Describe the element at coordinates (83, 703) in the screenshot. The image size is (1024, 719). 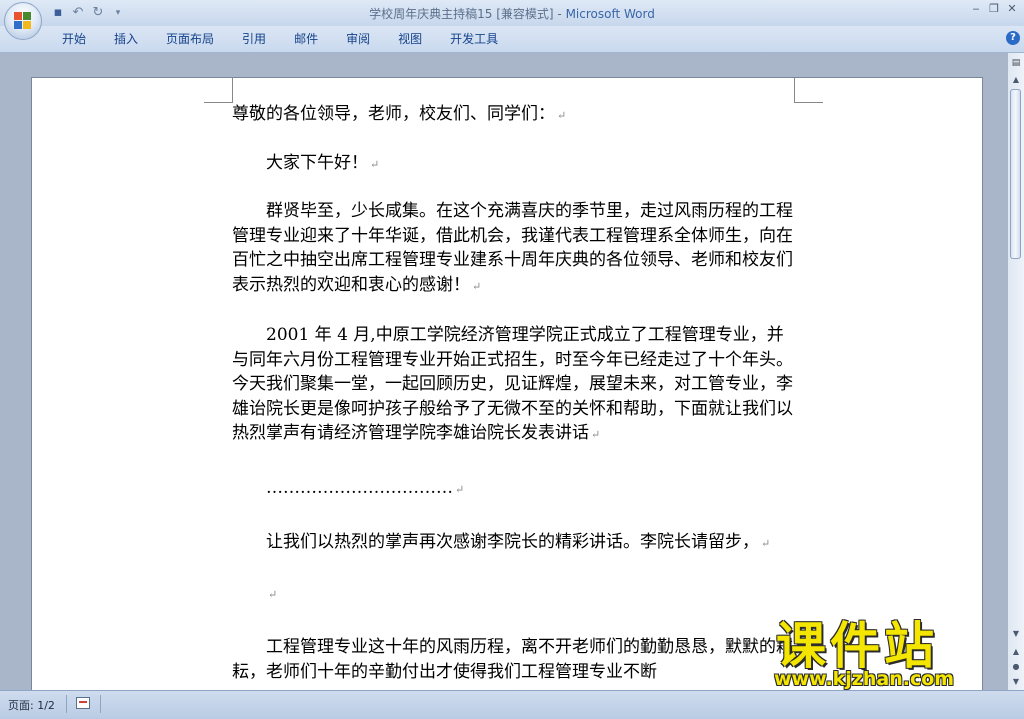
I see `proofing-icon` at that location.